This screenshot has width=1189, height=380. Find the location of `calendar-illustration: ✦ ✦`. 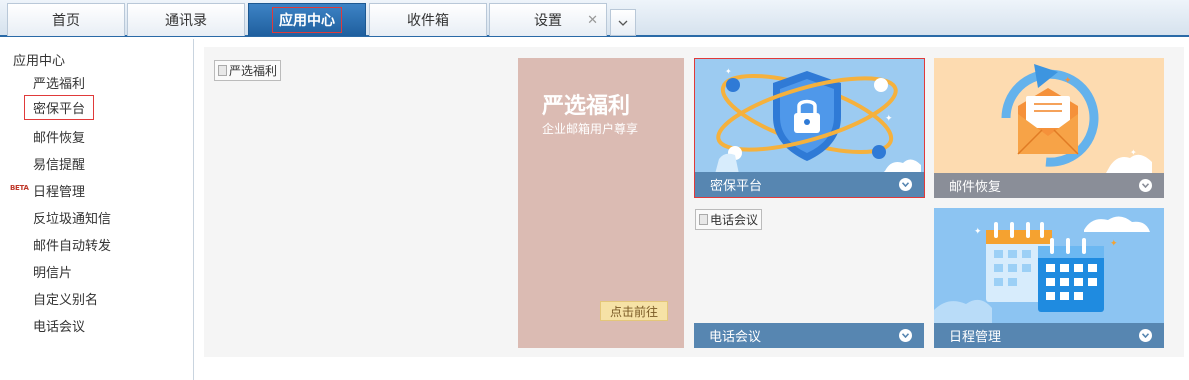

calendar-illustration: ✦ ✦ is located at coordinates (1042, 269).